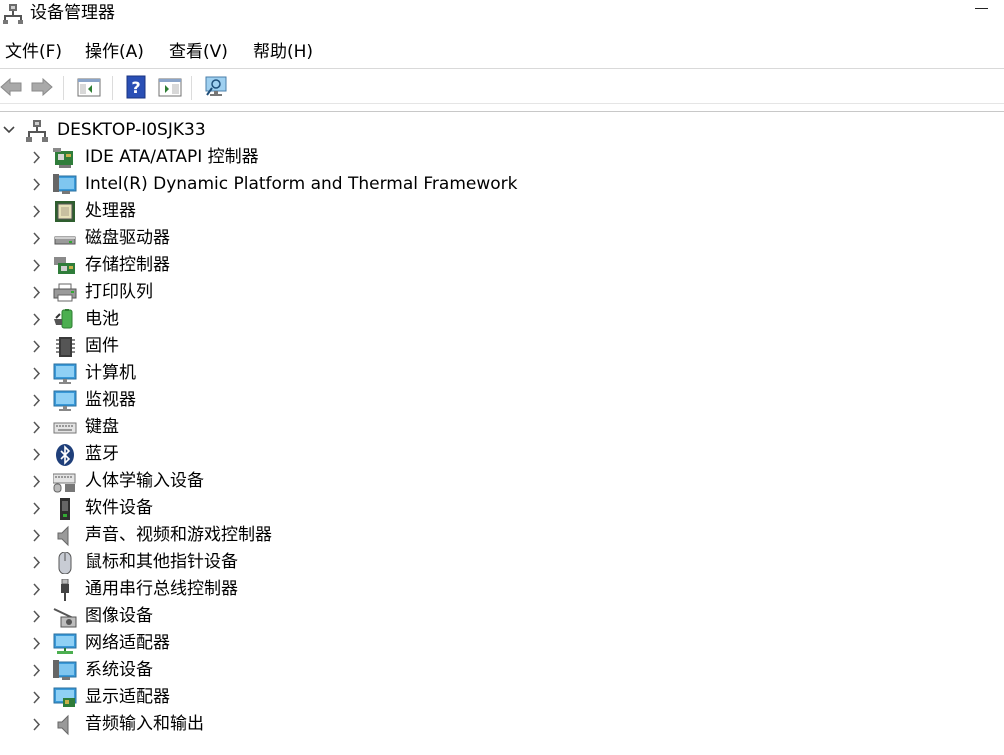  What do you see at coordinates (127, 238) in the screenshot?
I see `tree-item-label: 磁盘驱动器` at bounding box center [127, 238].